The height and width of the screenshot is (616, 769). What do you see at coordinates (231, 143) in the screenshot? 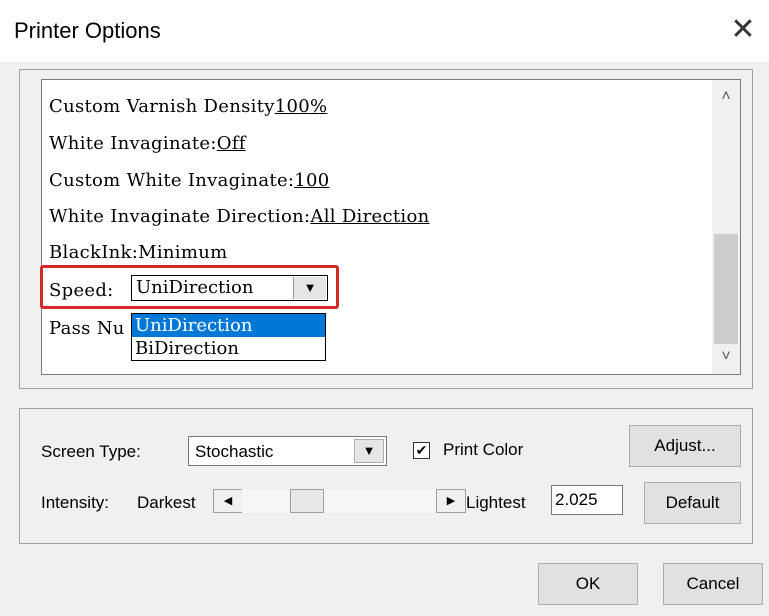
I see `option-value: Off` at bounding box center [231, 143].